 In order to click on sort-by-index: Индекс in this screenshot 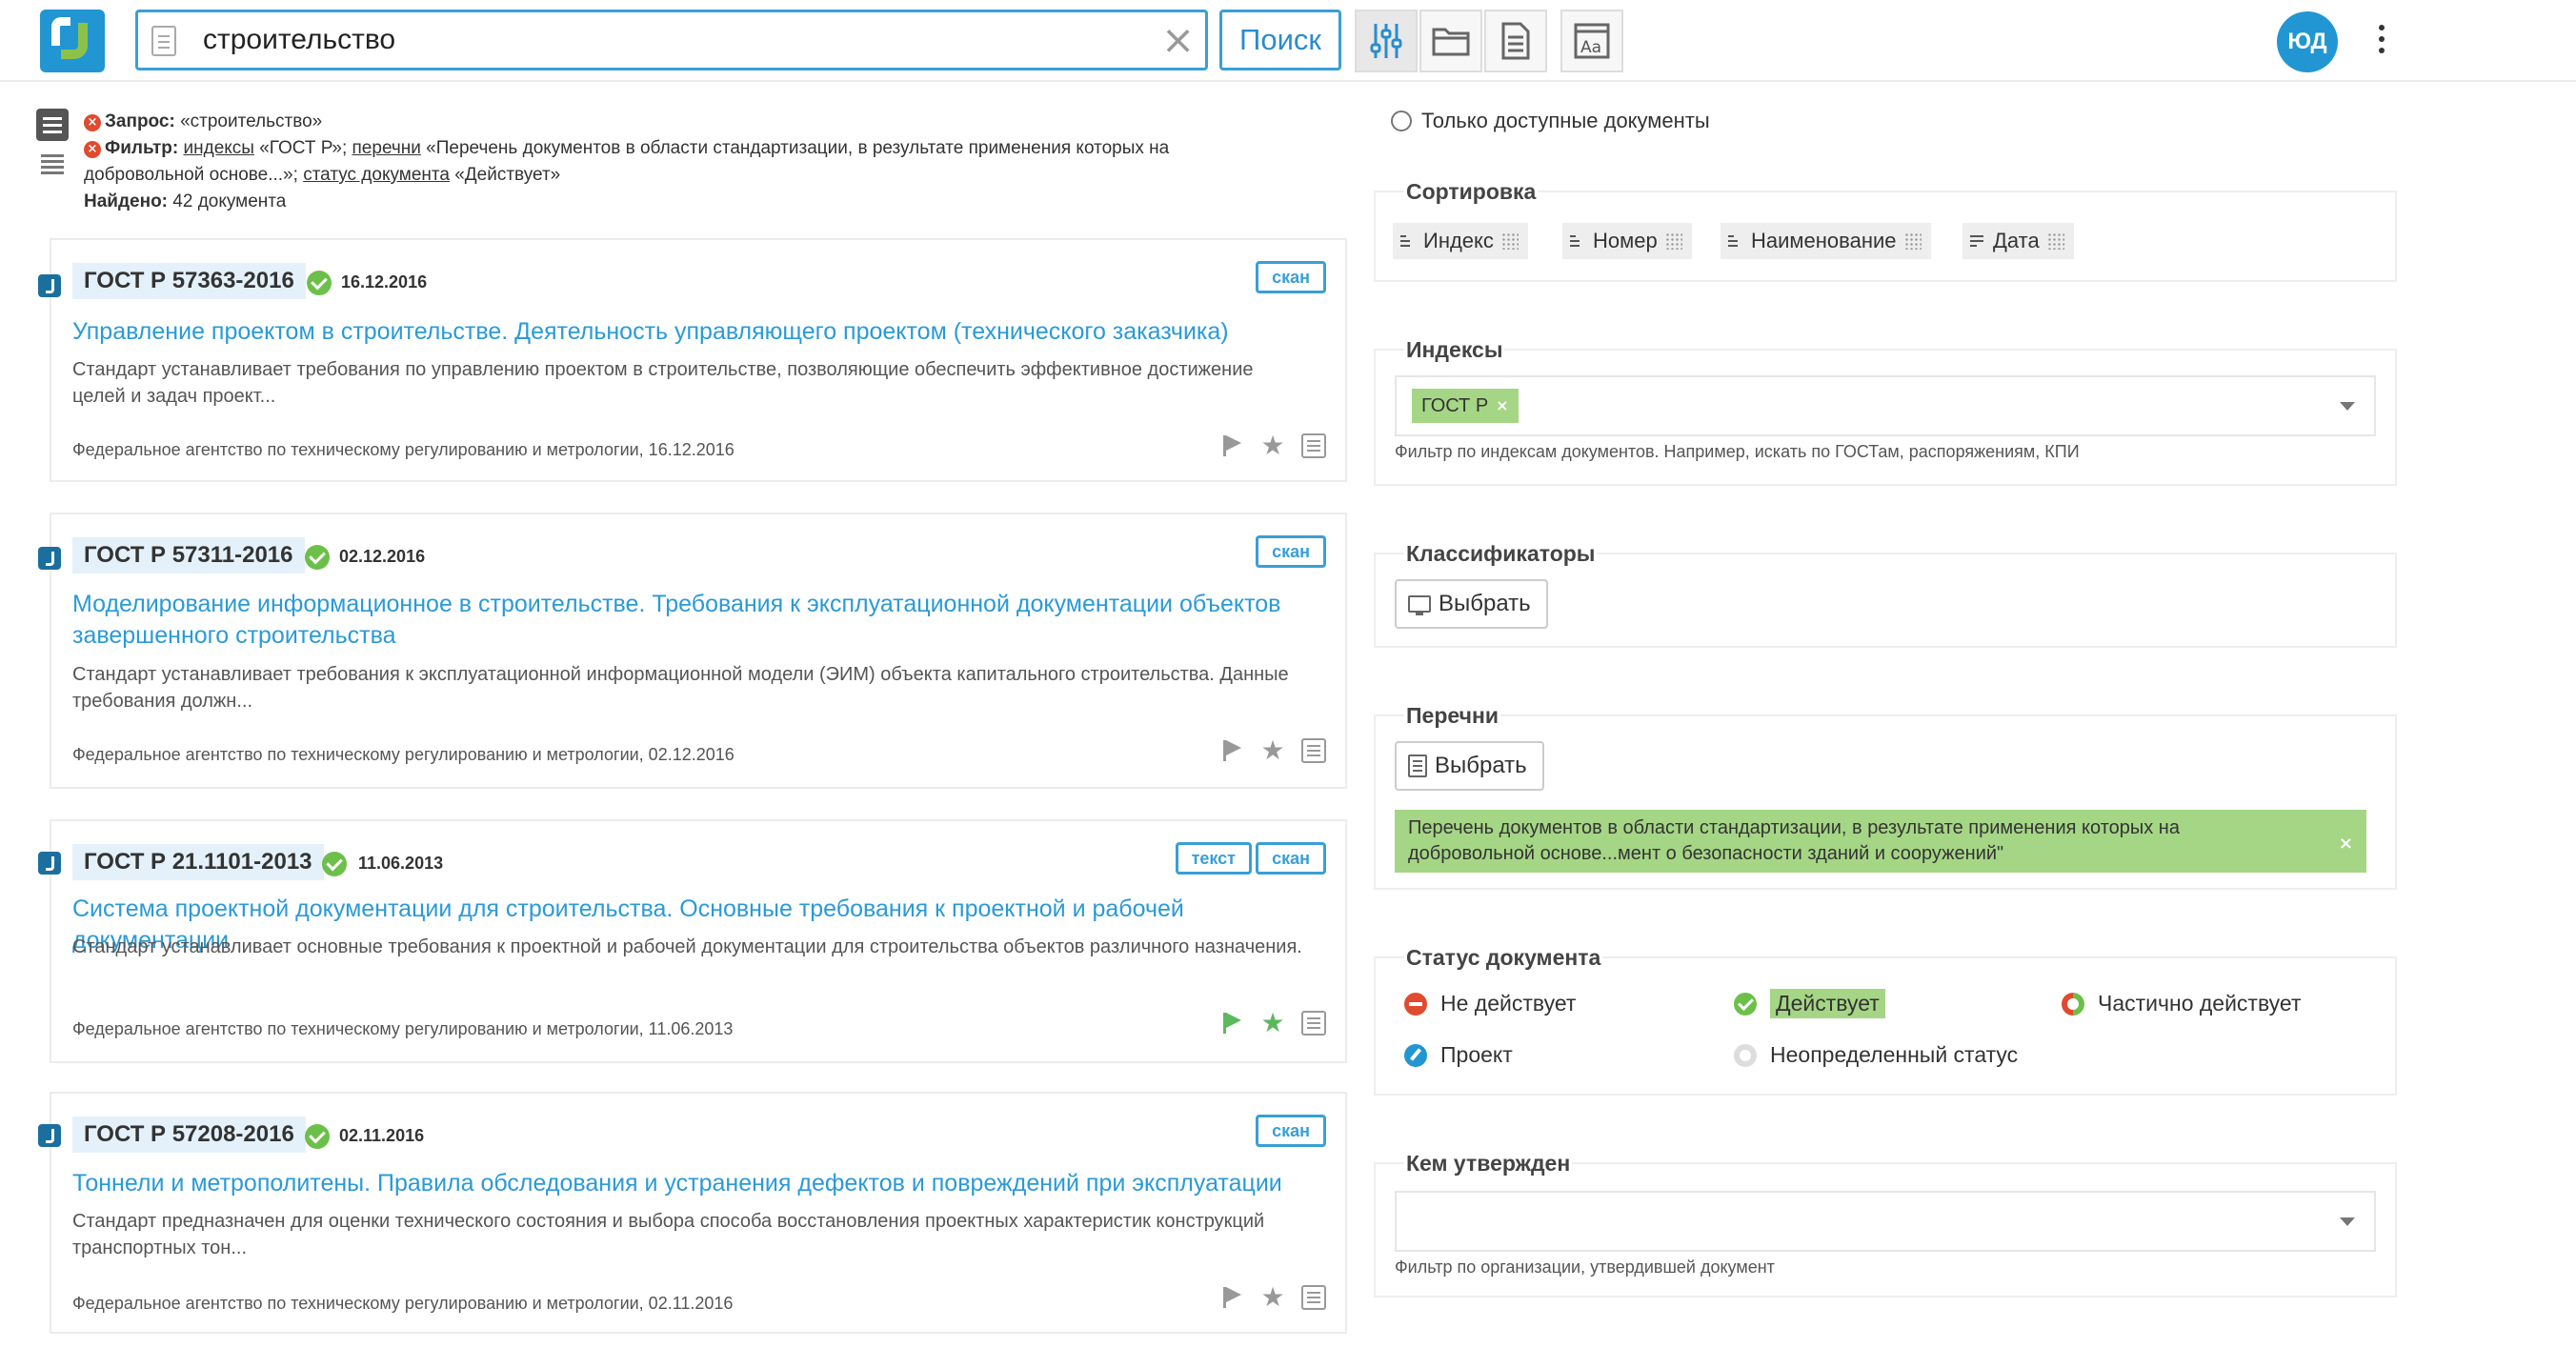, I will do `click(1460, 241)`.